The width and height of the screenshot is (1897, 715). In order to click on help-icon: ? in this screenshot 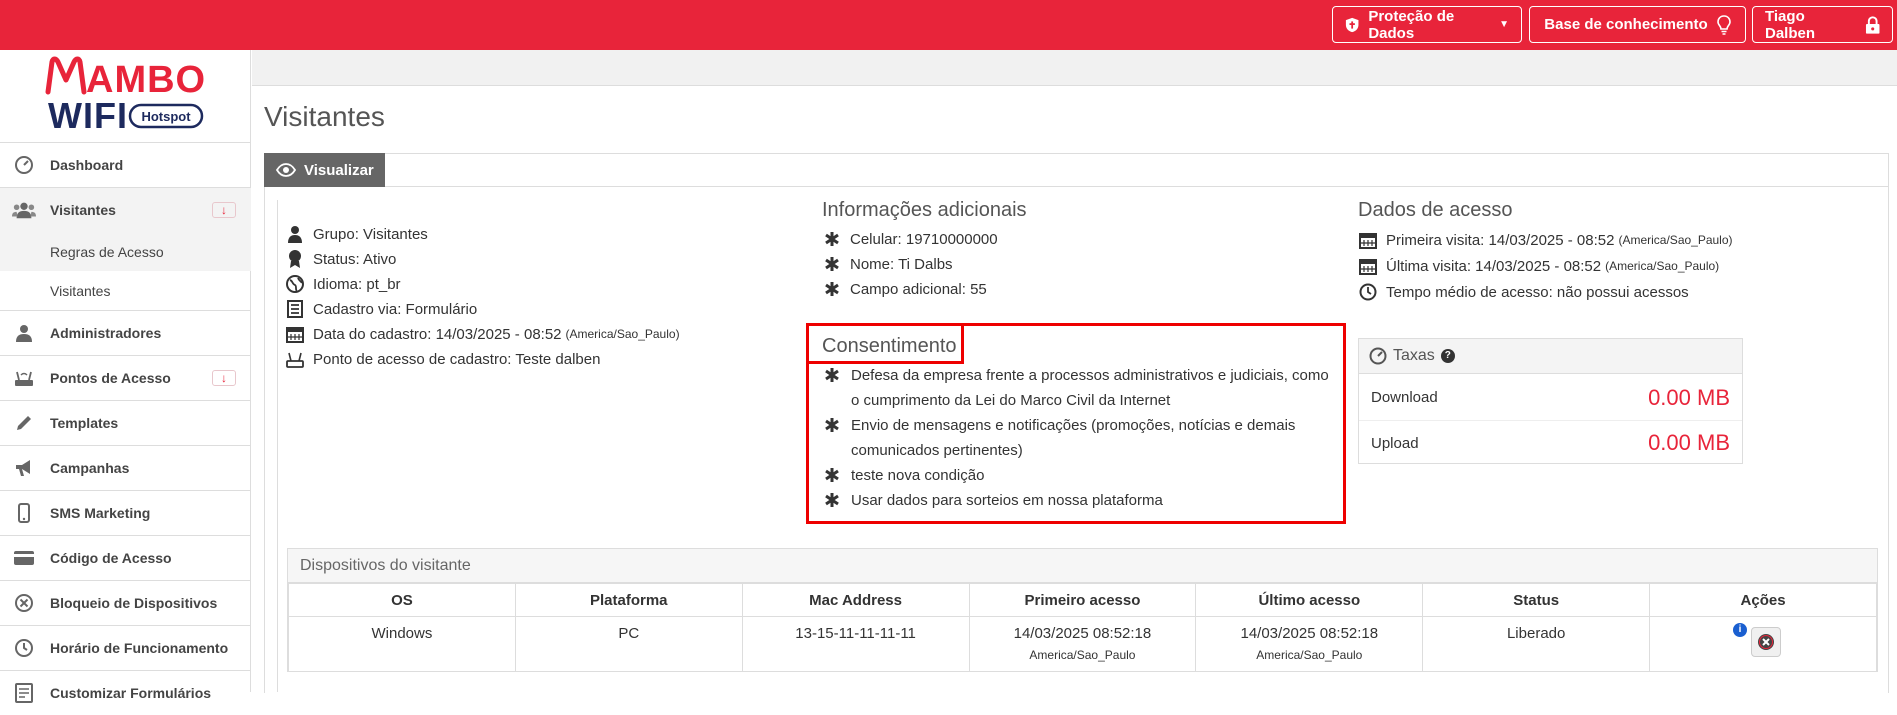, I will do `click(1447, 356)`.